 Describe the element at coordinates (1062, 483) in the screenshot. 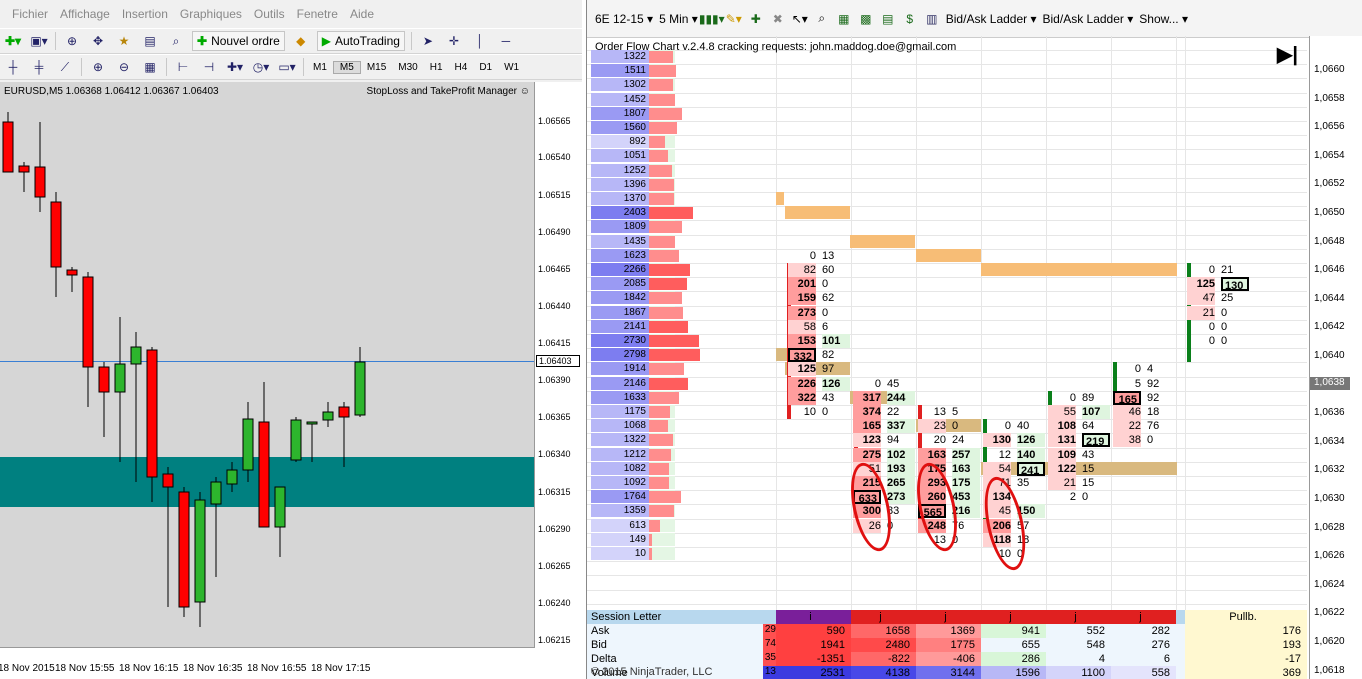

I see `order-flow-cell: 21` at that location.